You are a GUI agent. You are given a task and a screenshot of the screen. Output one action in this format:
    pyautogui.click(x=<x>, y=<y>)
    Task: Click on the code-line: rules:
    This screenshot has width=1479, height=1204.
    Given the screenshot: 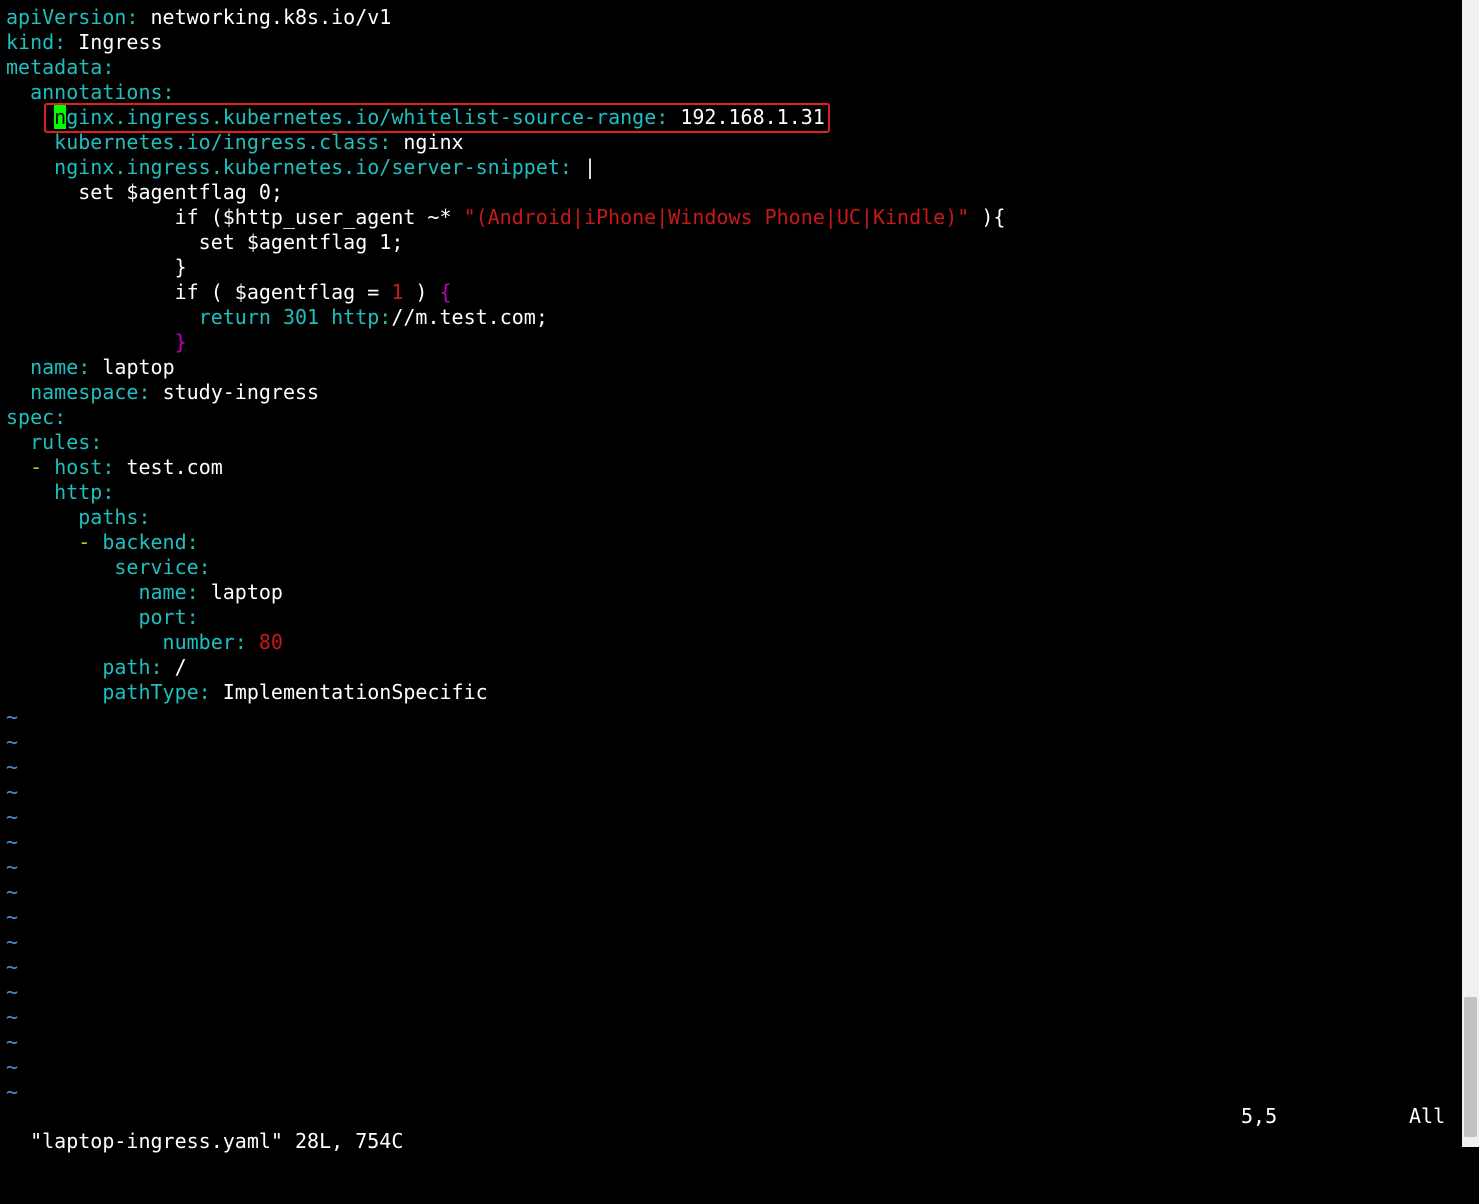 What is the action you would take?
    pyautogui.click(x=732, y=442)
    